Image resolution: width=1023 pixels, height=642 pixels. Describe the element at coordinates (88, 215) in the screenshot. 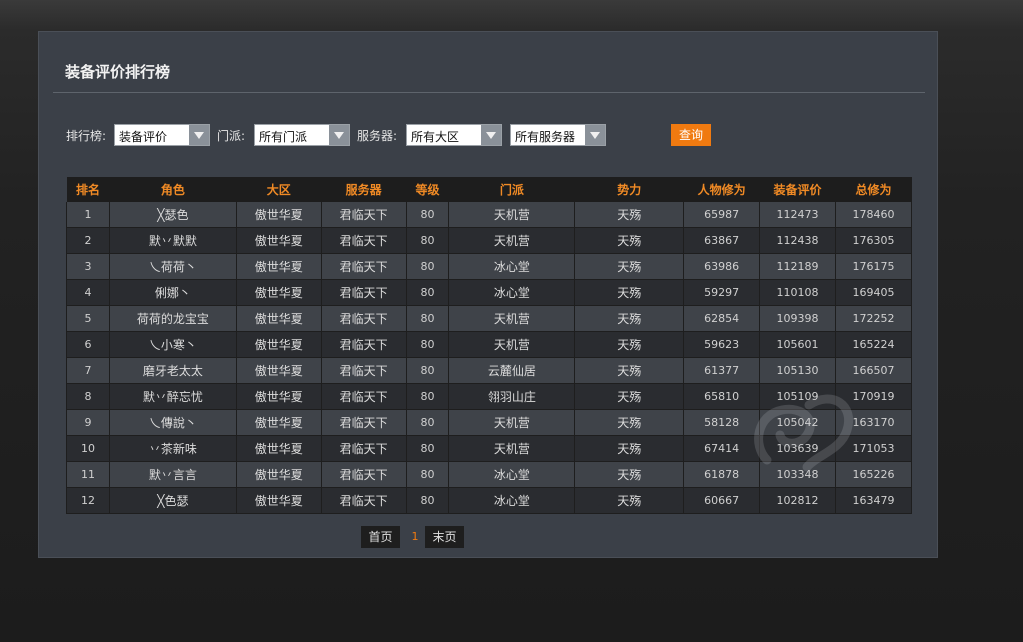

I see `cell-rank: 1` at that location.